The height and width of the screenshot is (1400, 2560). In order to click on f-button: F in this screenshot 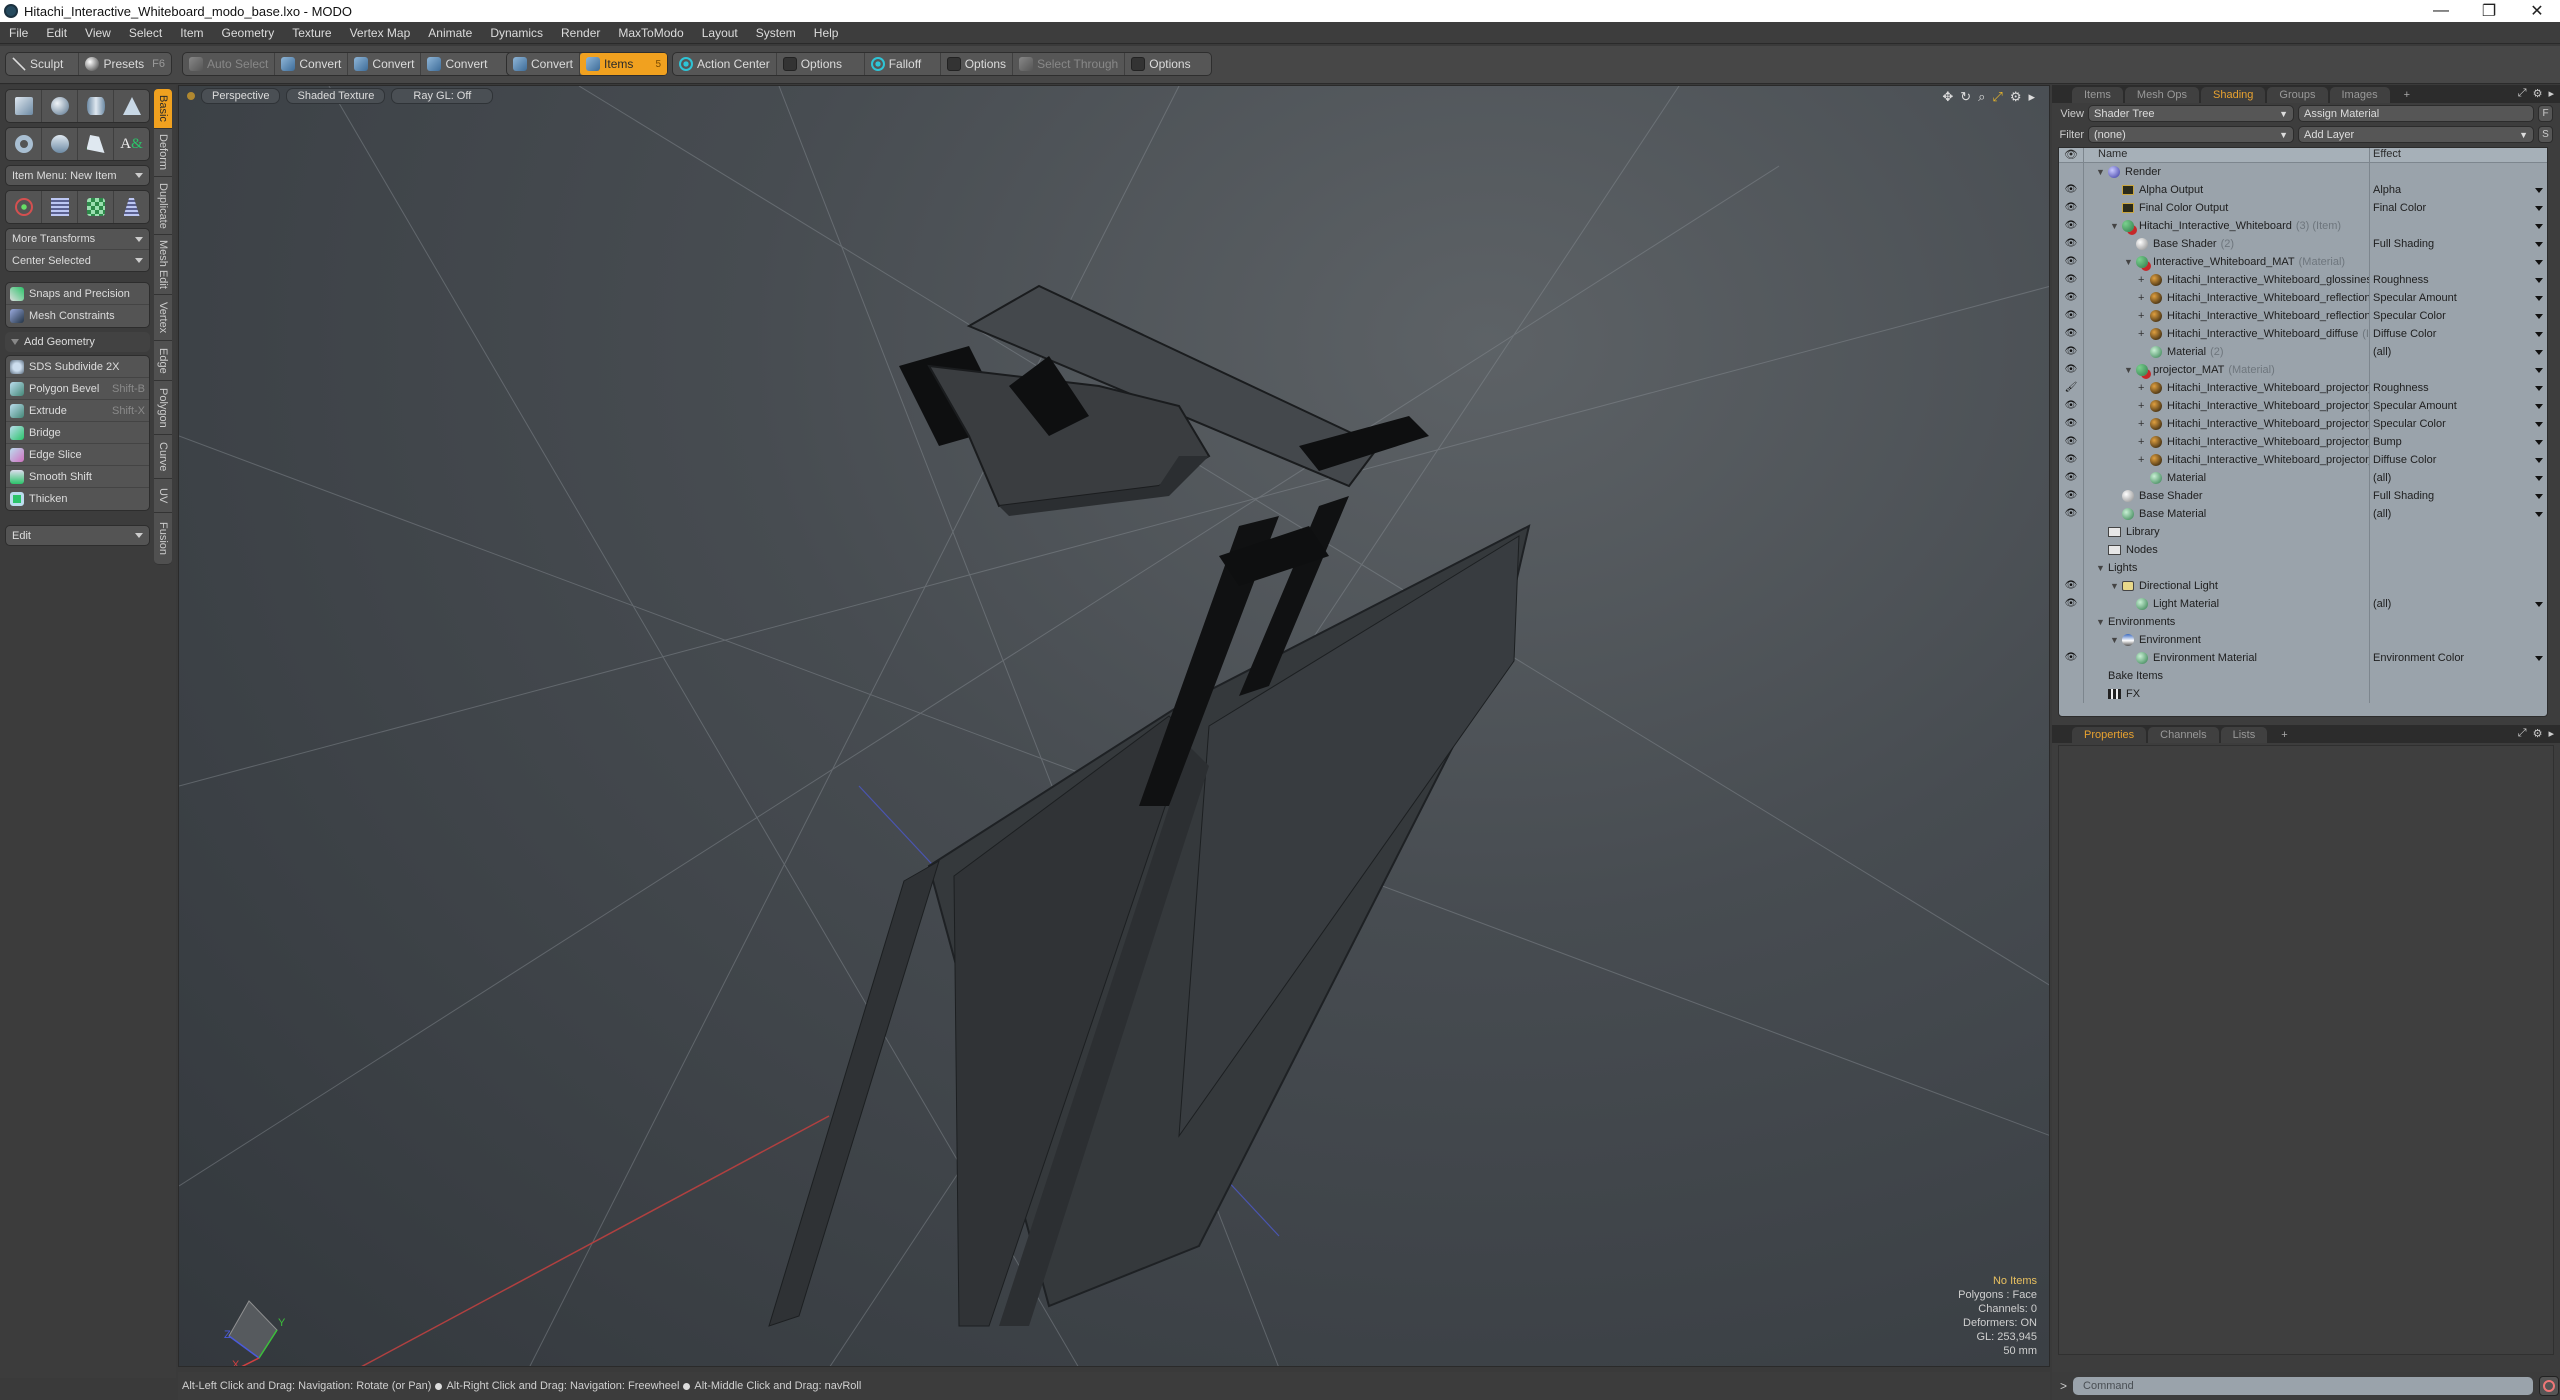, I will do `click(2545, 113)`.